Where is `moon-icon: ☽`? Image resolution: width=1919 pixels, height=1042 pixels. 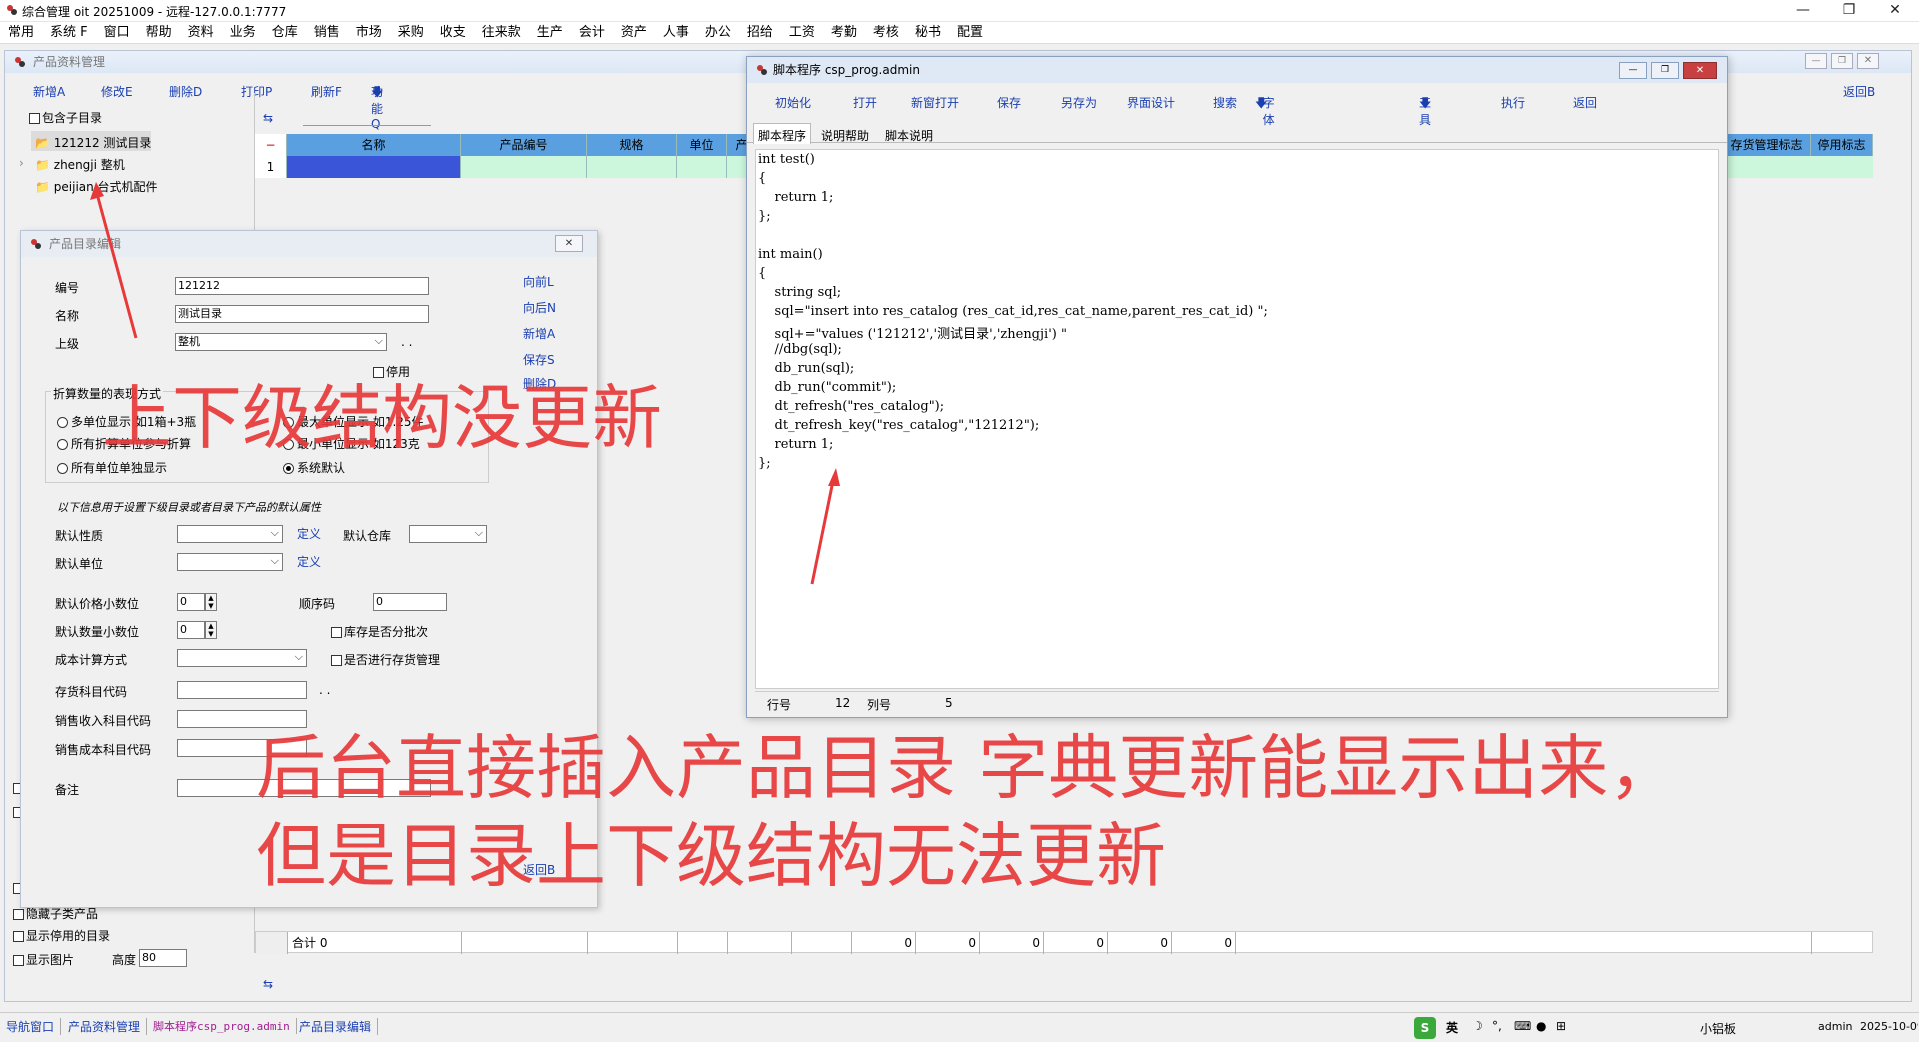 moon-icon: ☽ is located at coordinates (1477, 1026).